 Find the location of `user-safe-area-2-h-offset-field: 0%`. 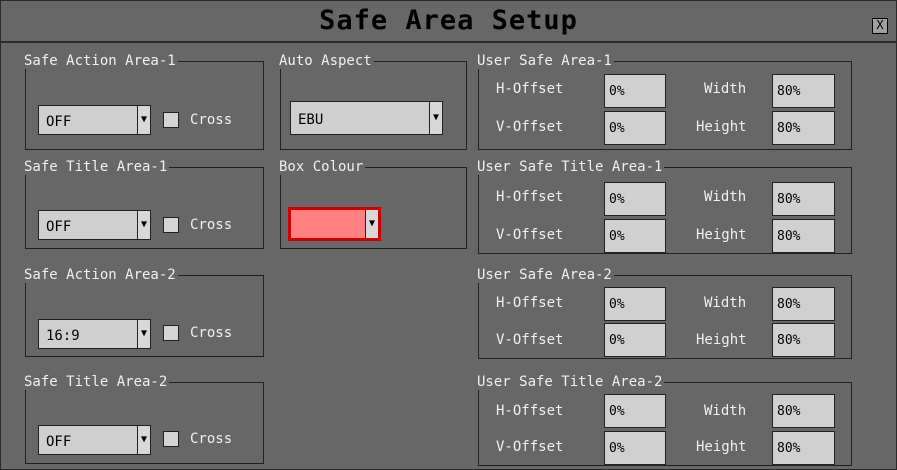

user-safe-area-2-h-offset-field: 0% is located at coordinates (635, 304).